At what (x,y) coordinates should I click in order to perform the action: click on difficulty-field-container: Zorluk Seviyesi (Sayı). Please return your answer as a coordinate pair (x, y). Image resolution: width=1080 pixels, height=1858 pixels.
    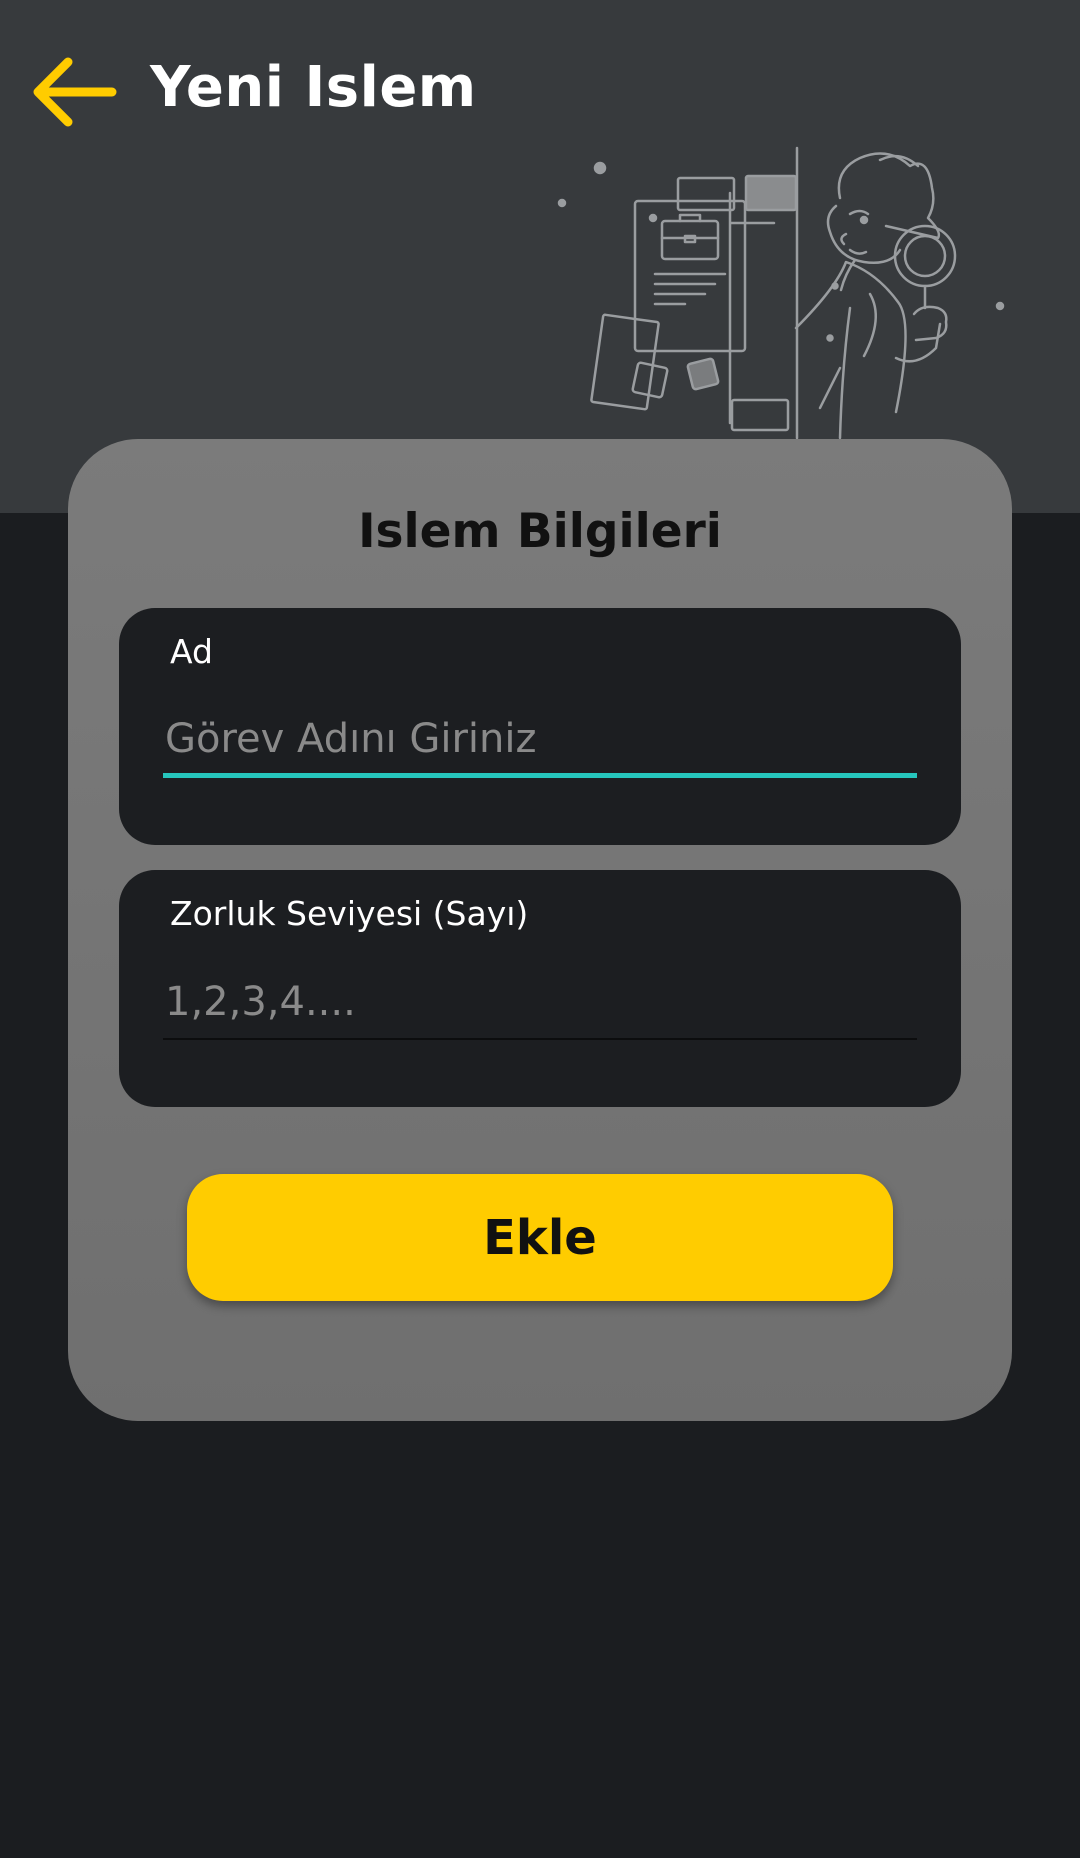
    Looking at the image, I should click on (540, 988).